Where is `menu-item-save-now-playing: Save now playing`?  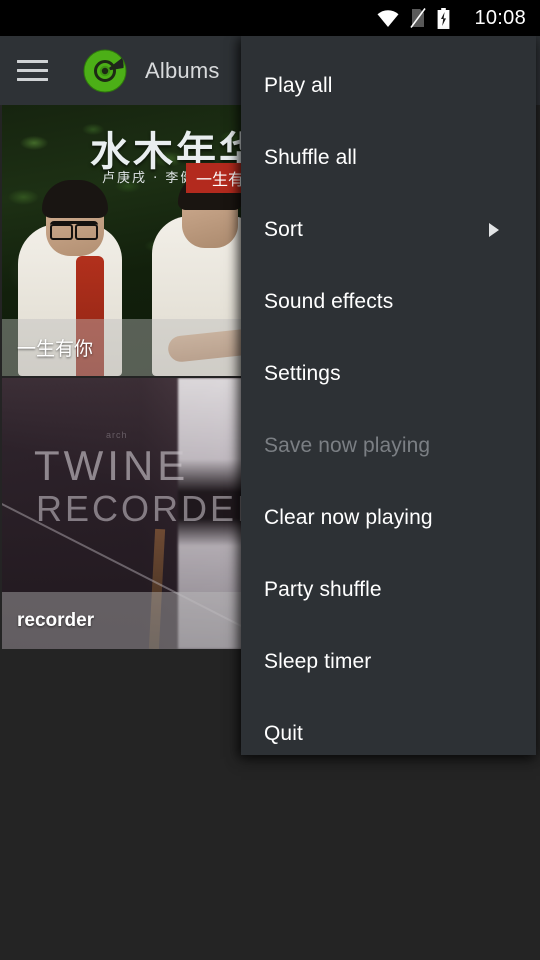
menu-item-save-now-playing: Save now playing is located at coordinates (388, 446).